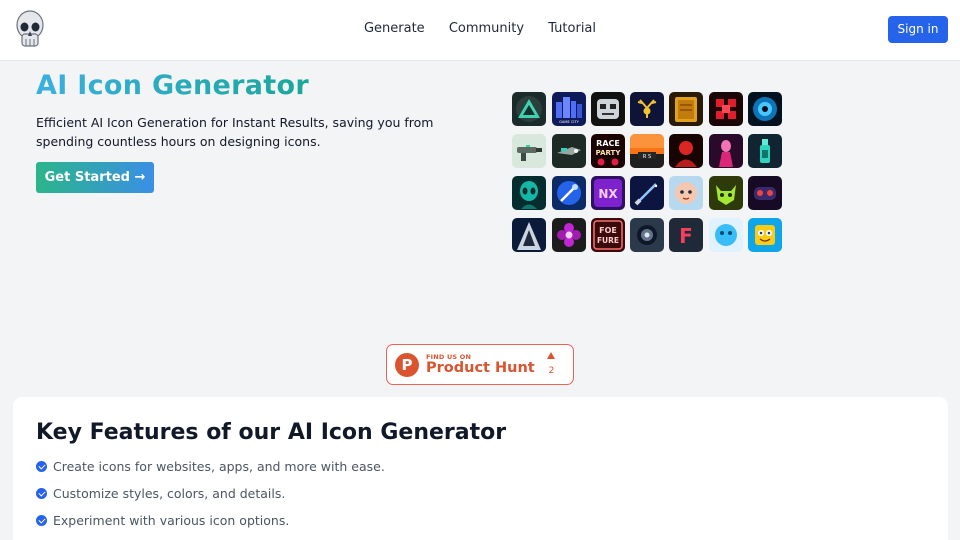 The image size is (960, 540). I want to click on sign-in-button: Sign in, so click(918, 29).